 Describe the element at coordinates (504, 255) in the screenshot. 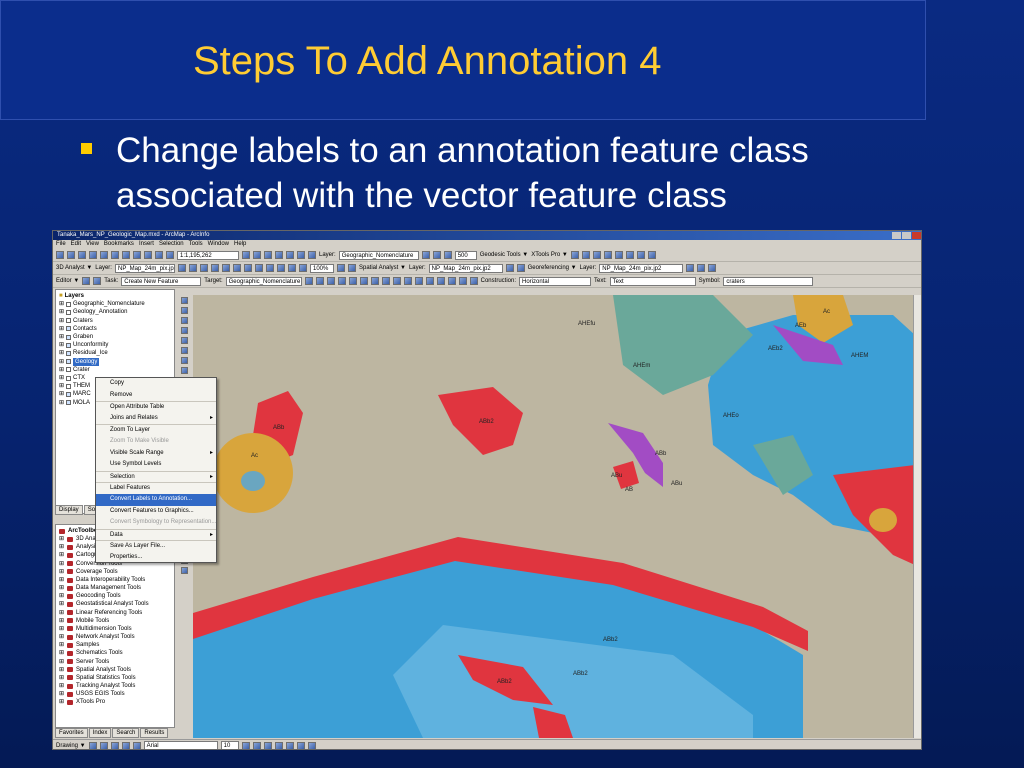

I see `geodesic-tools-menu: Geodesic Tools ▼` at that location.